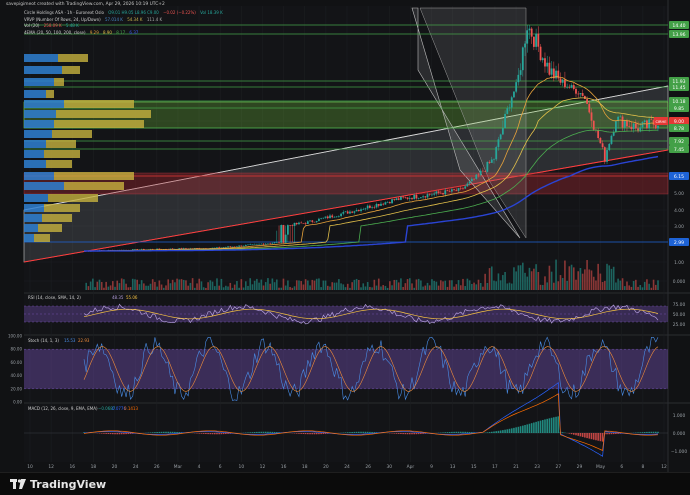 The height and width of the screenshot is (495, 690). Describe the element at coordinates (43, 340) in the screenshot. I see `stoch-label: Stoch (14, 1, 3)` at that location.